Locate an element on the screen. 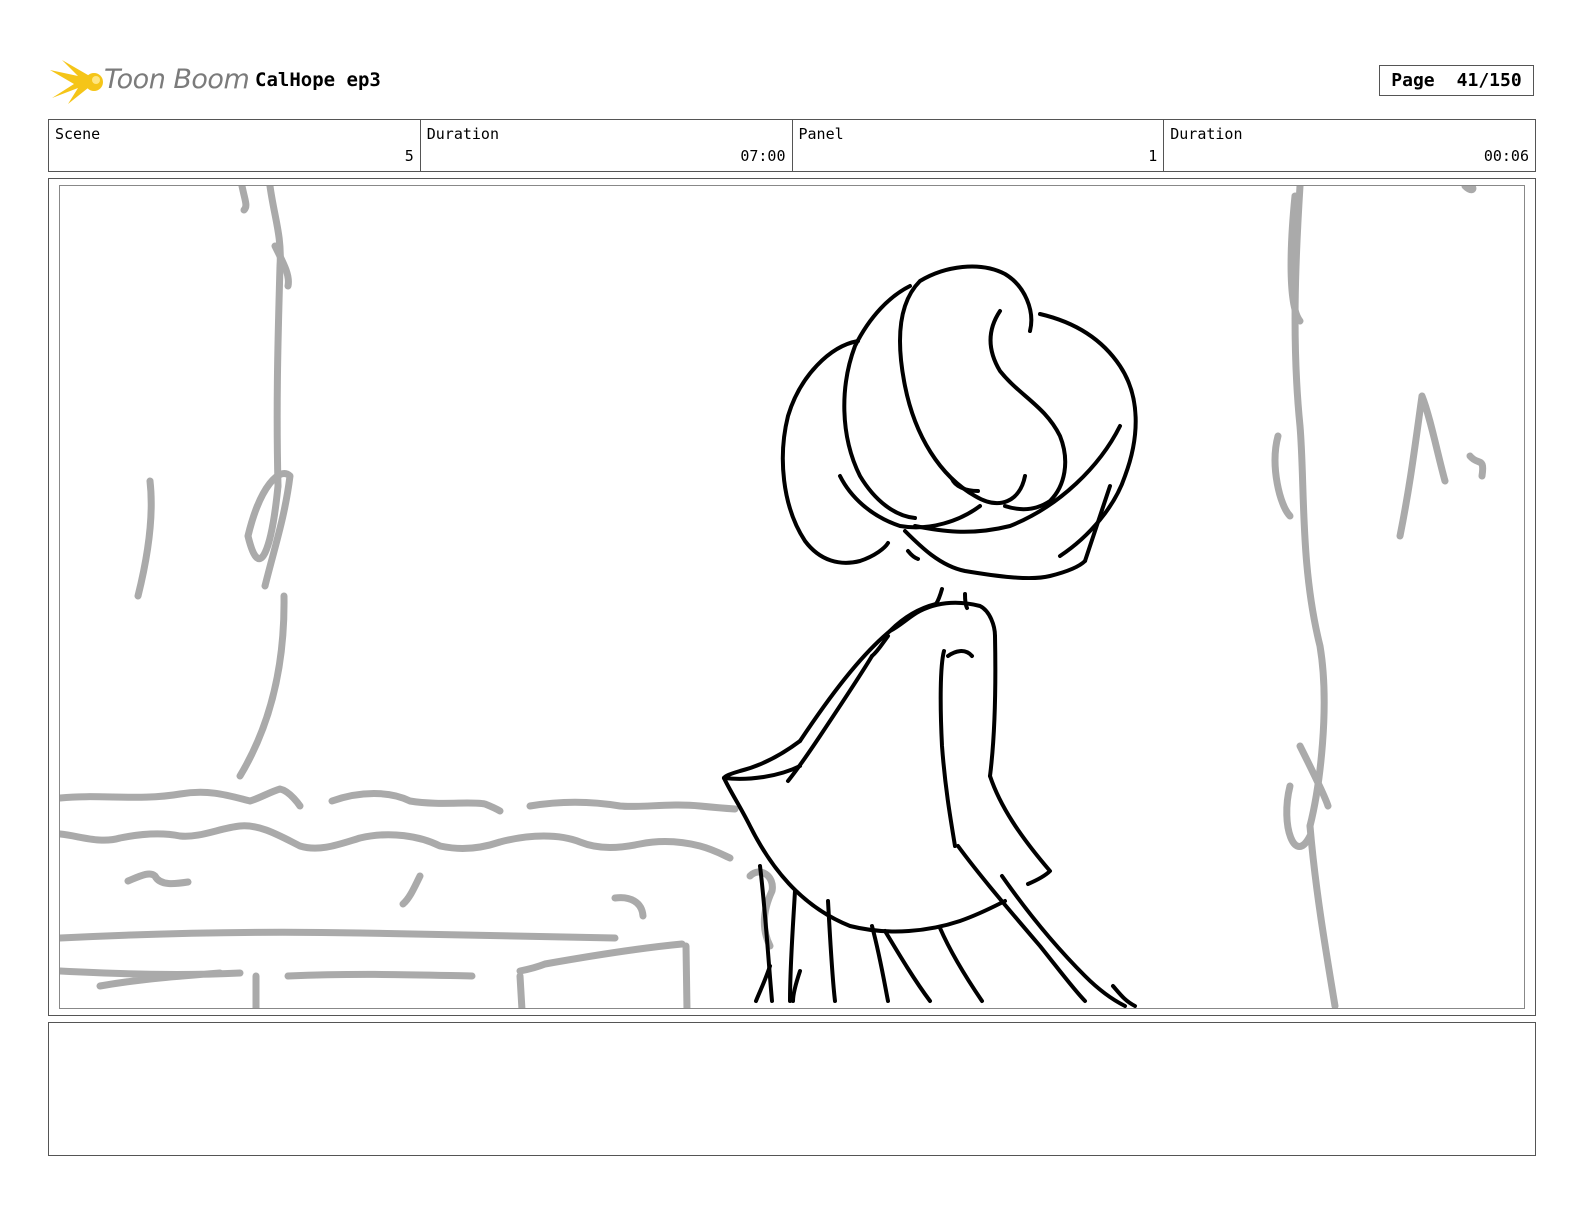 This screenshot has height=1224, width=1584. panel-duration-value: 00:06 is located at coordinates (1506, 156).